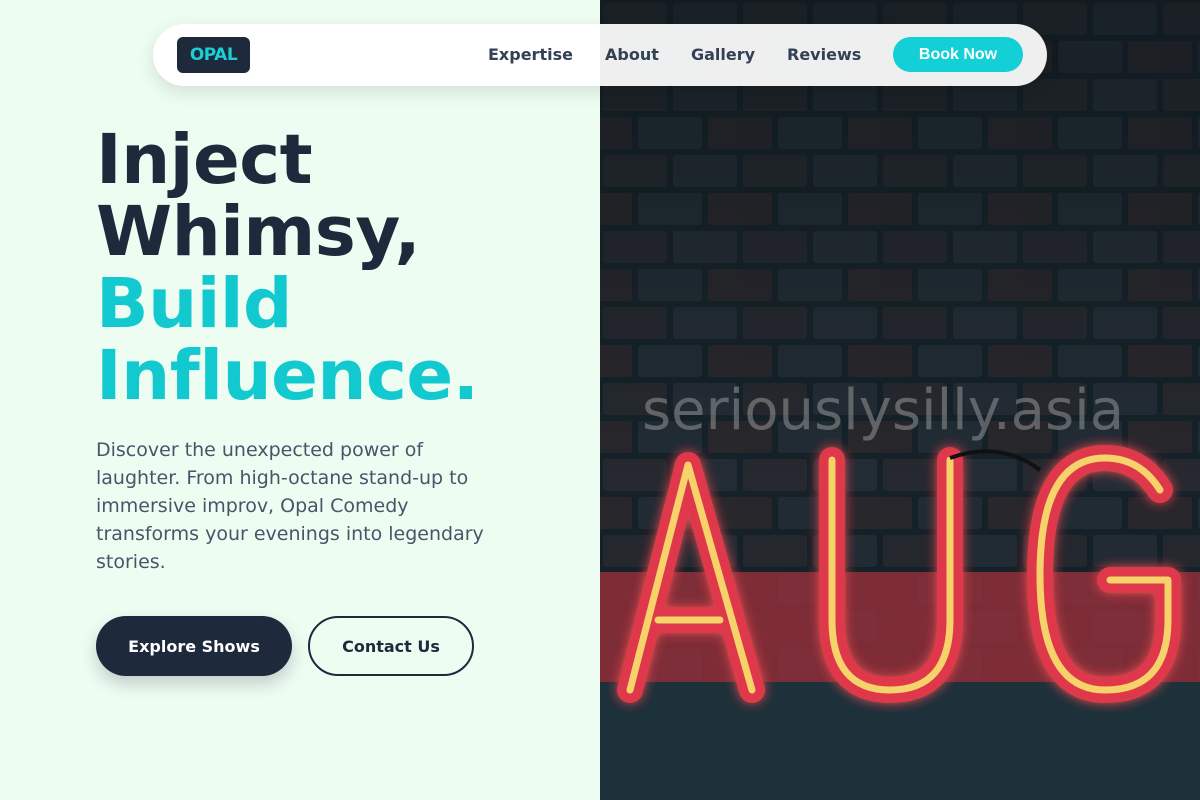 The height and width of the screenshot is (800, 1200). Describe the element at coordinates (194, 304) in the screenshot. I see `headline-accent-line-1: Build` at that location.